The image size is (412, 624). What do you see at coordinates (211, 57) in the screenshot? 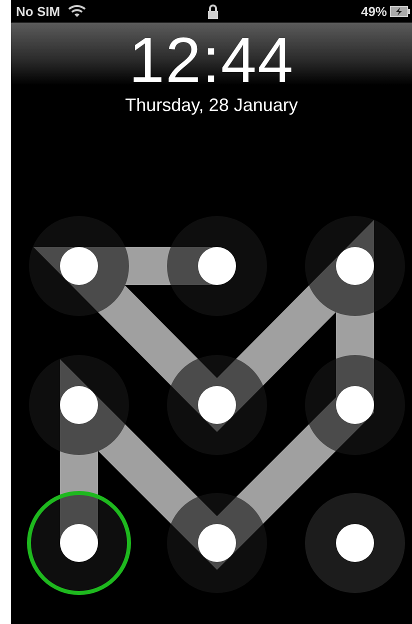
I see `clock-time: 12:44` at bounding box center [211, 57].